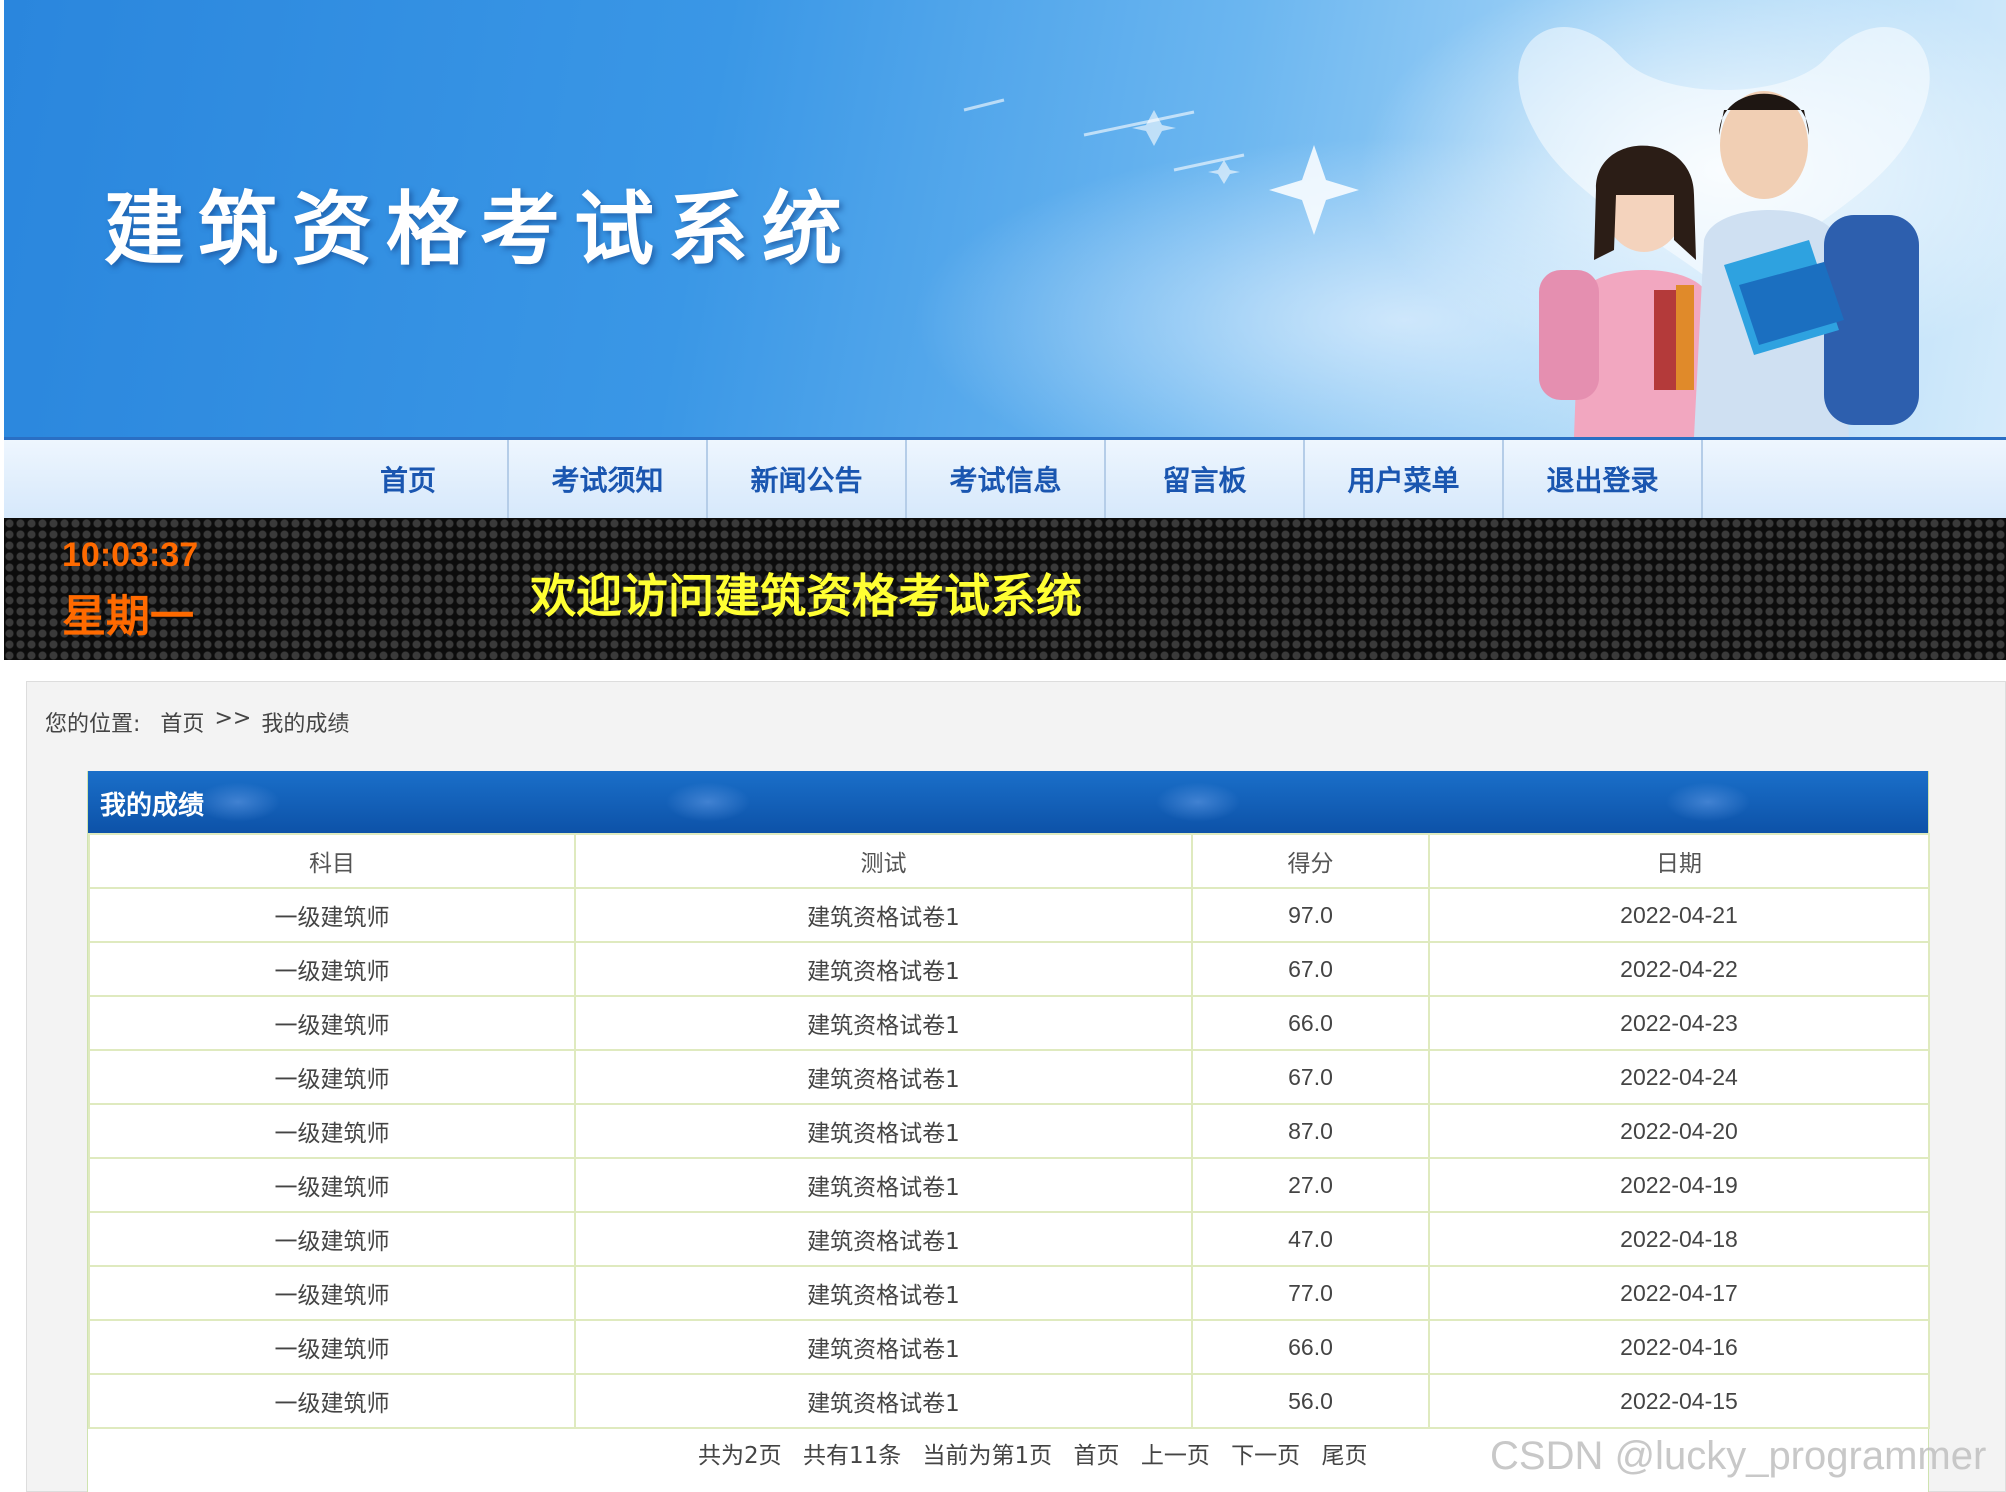 The width and height of the screenshot is (2006, 1492). Describe the element at coordinates (1310, 1293) in the screenshot. I see `cell-score: 77.0` at that location.